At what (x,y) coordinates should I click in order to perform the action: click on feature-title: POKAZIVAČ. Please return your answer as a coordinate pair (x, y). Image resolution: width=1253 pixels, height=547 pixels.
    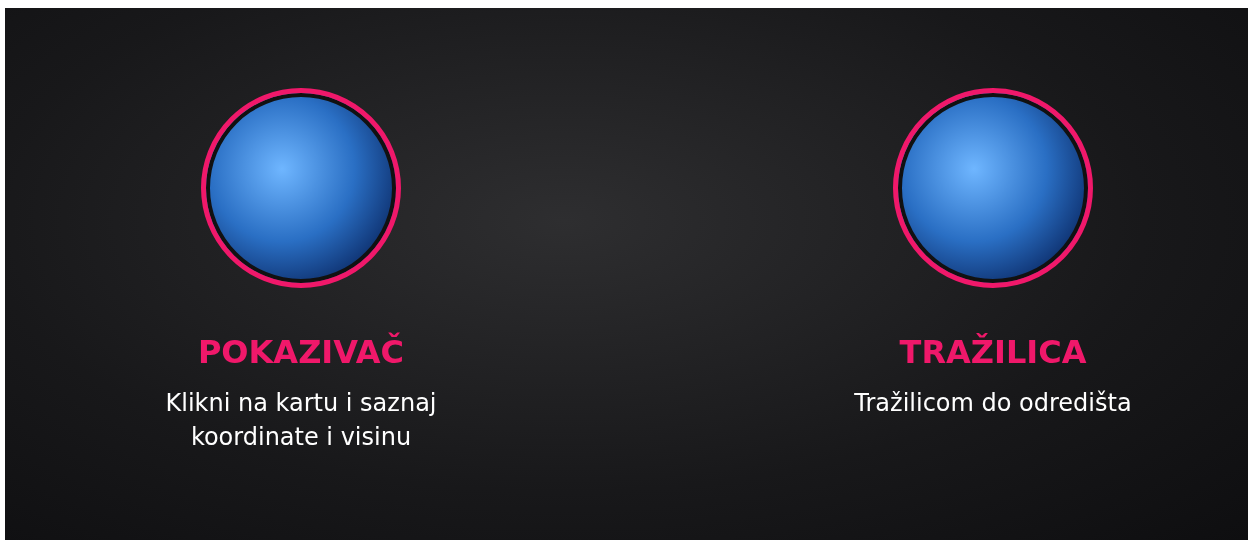
    Looking at the image, I should click on (301, 352).